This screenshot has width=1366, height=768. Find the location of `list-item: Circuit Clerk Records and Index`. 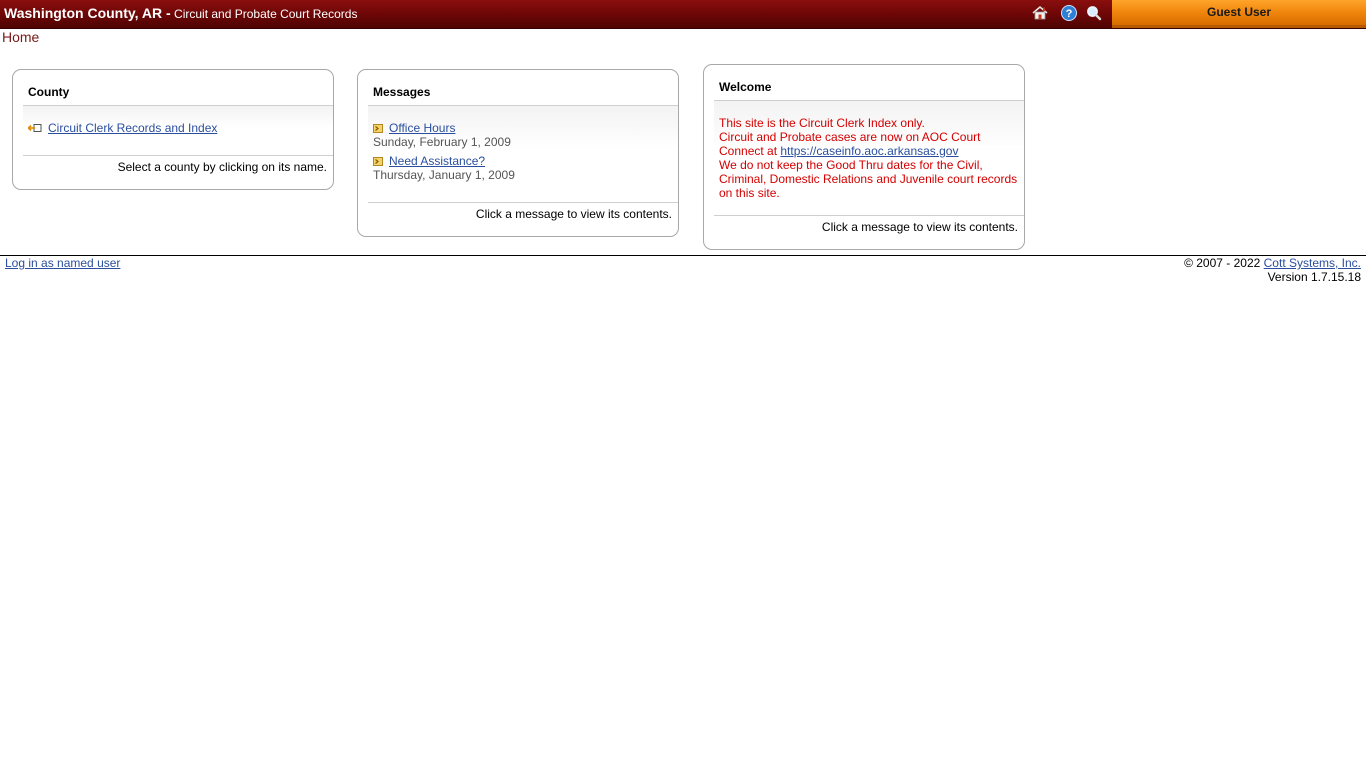

list-item: Circuit Clerk Records and Index is located at coordinates (122, 128).